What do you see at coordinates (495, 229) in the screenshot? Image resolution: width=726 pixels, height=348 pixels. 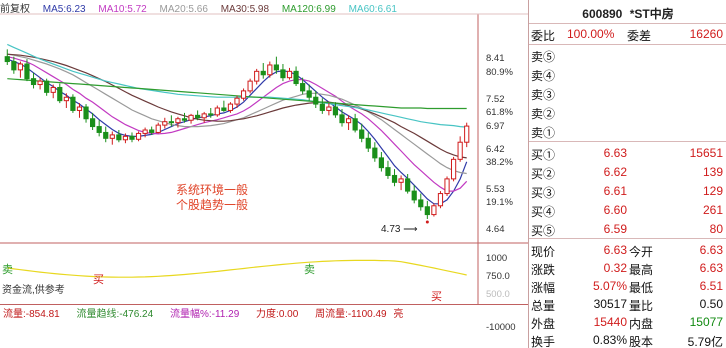 I see `price-tick: 4.64` at bounding box center [495, 229].